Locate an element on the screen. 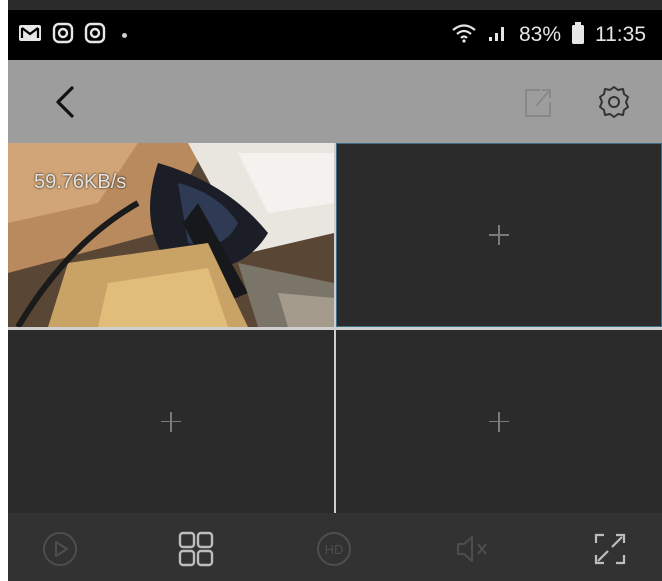 Image resolution: width=662 pixels, height=581 pixels. back-icon is located at coordinates (65, 102).